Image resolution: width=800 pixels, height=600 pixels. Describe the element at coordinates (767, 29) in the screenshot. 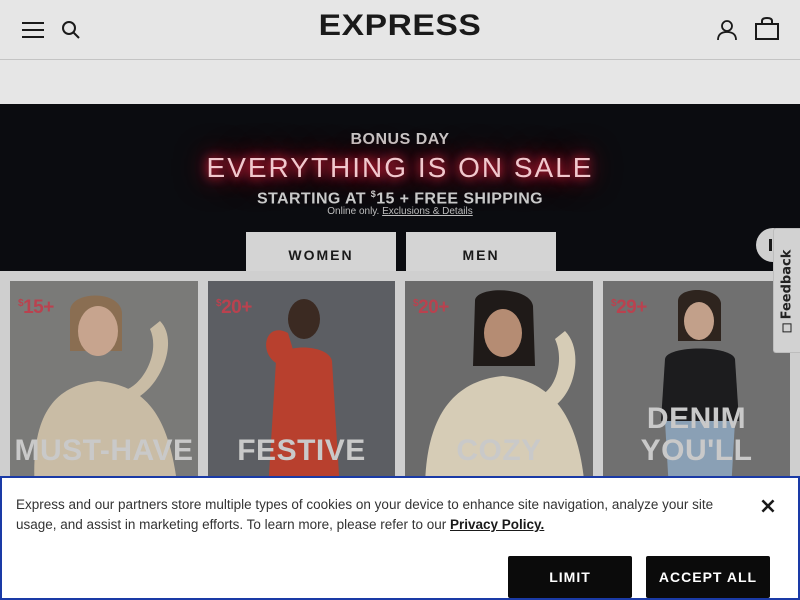

I see `shopping-bag-icon` at that location.